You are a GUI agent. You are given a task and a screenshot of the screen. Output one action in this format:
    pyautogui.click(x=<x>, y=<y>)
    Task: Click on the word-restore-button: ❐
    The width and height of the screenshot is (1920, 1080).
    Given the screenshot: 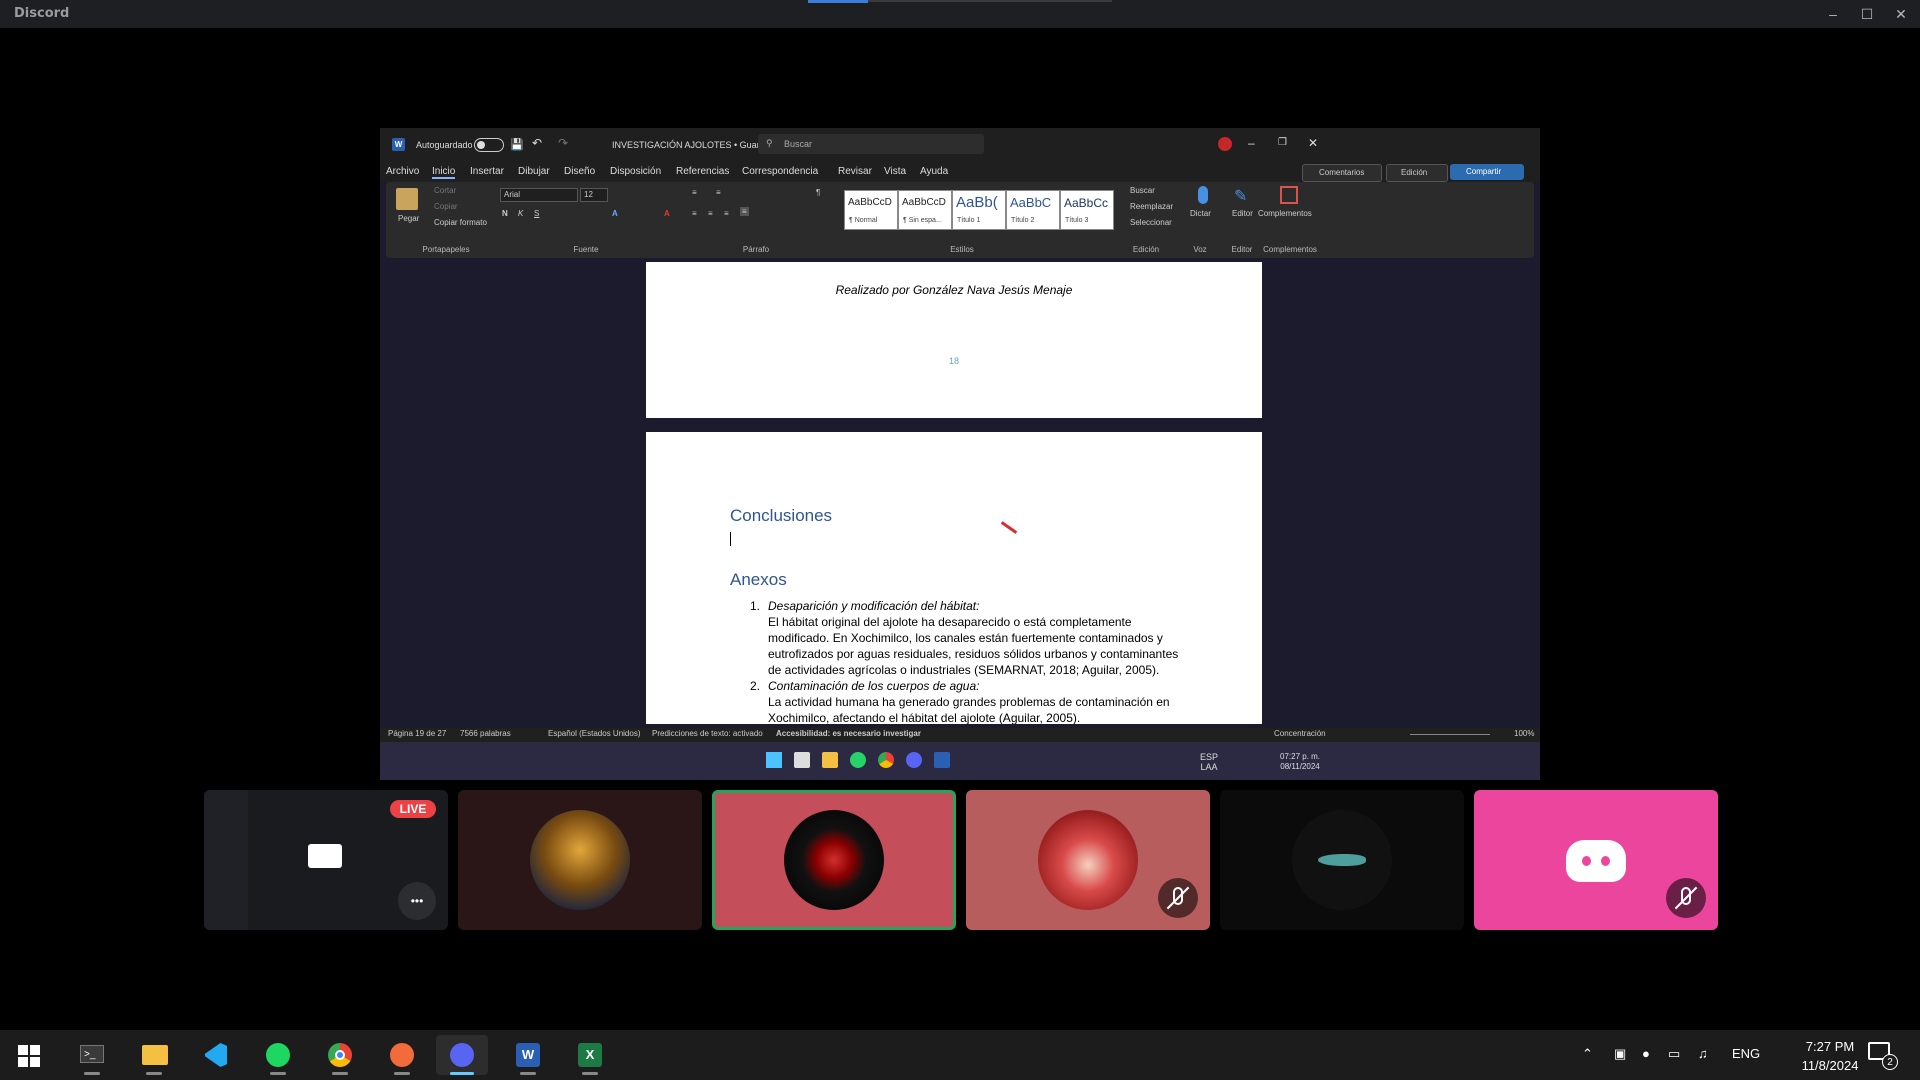 What is the action you would take?
    pyautogui.click(x=1282, y=142)
    